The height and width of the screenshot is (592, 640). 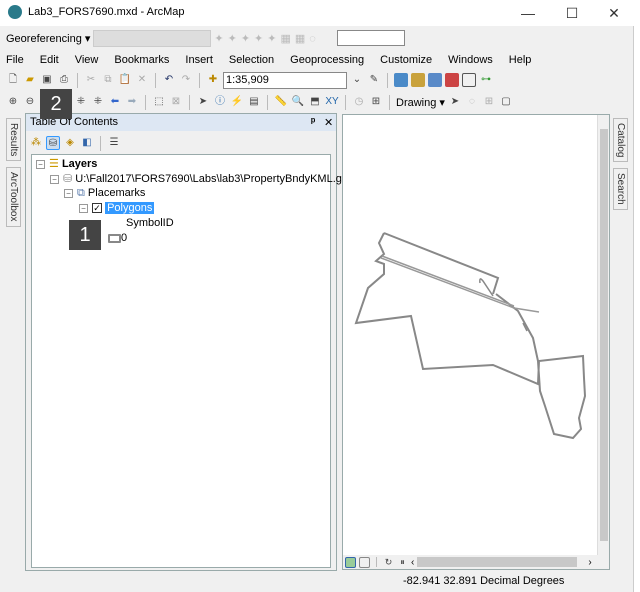 What do you see at coordinates (370, 38) in the screenshot?
I see `georef-input` at bounding box center [370, 38].